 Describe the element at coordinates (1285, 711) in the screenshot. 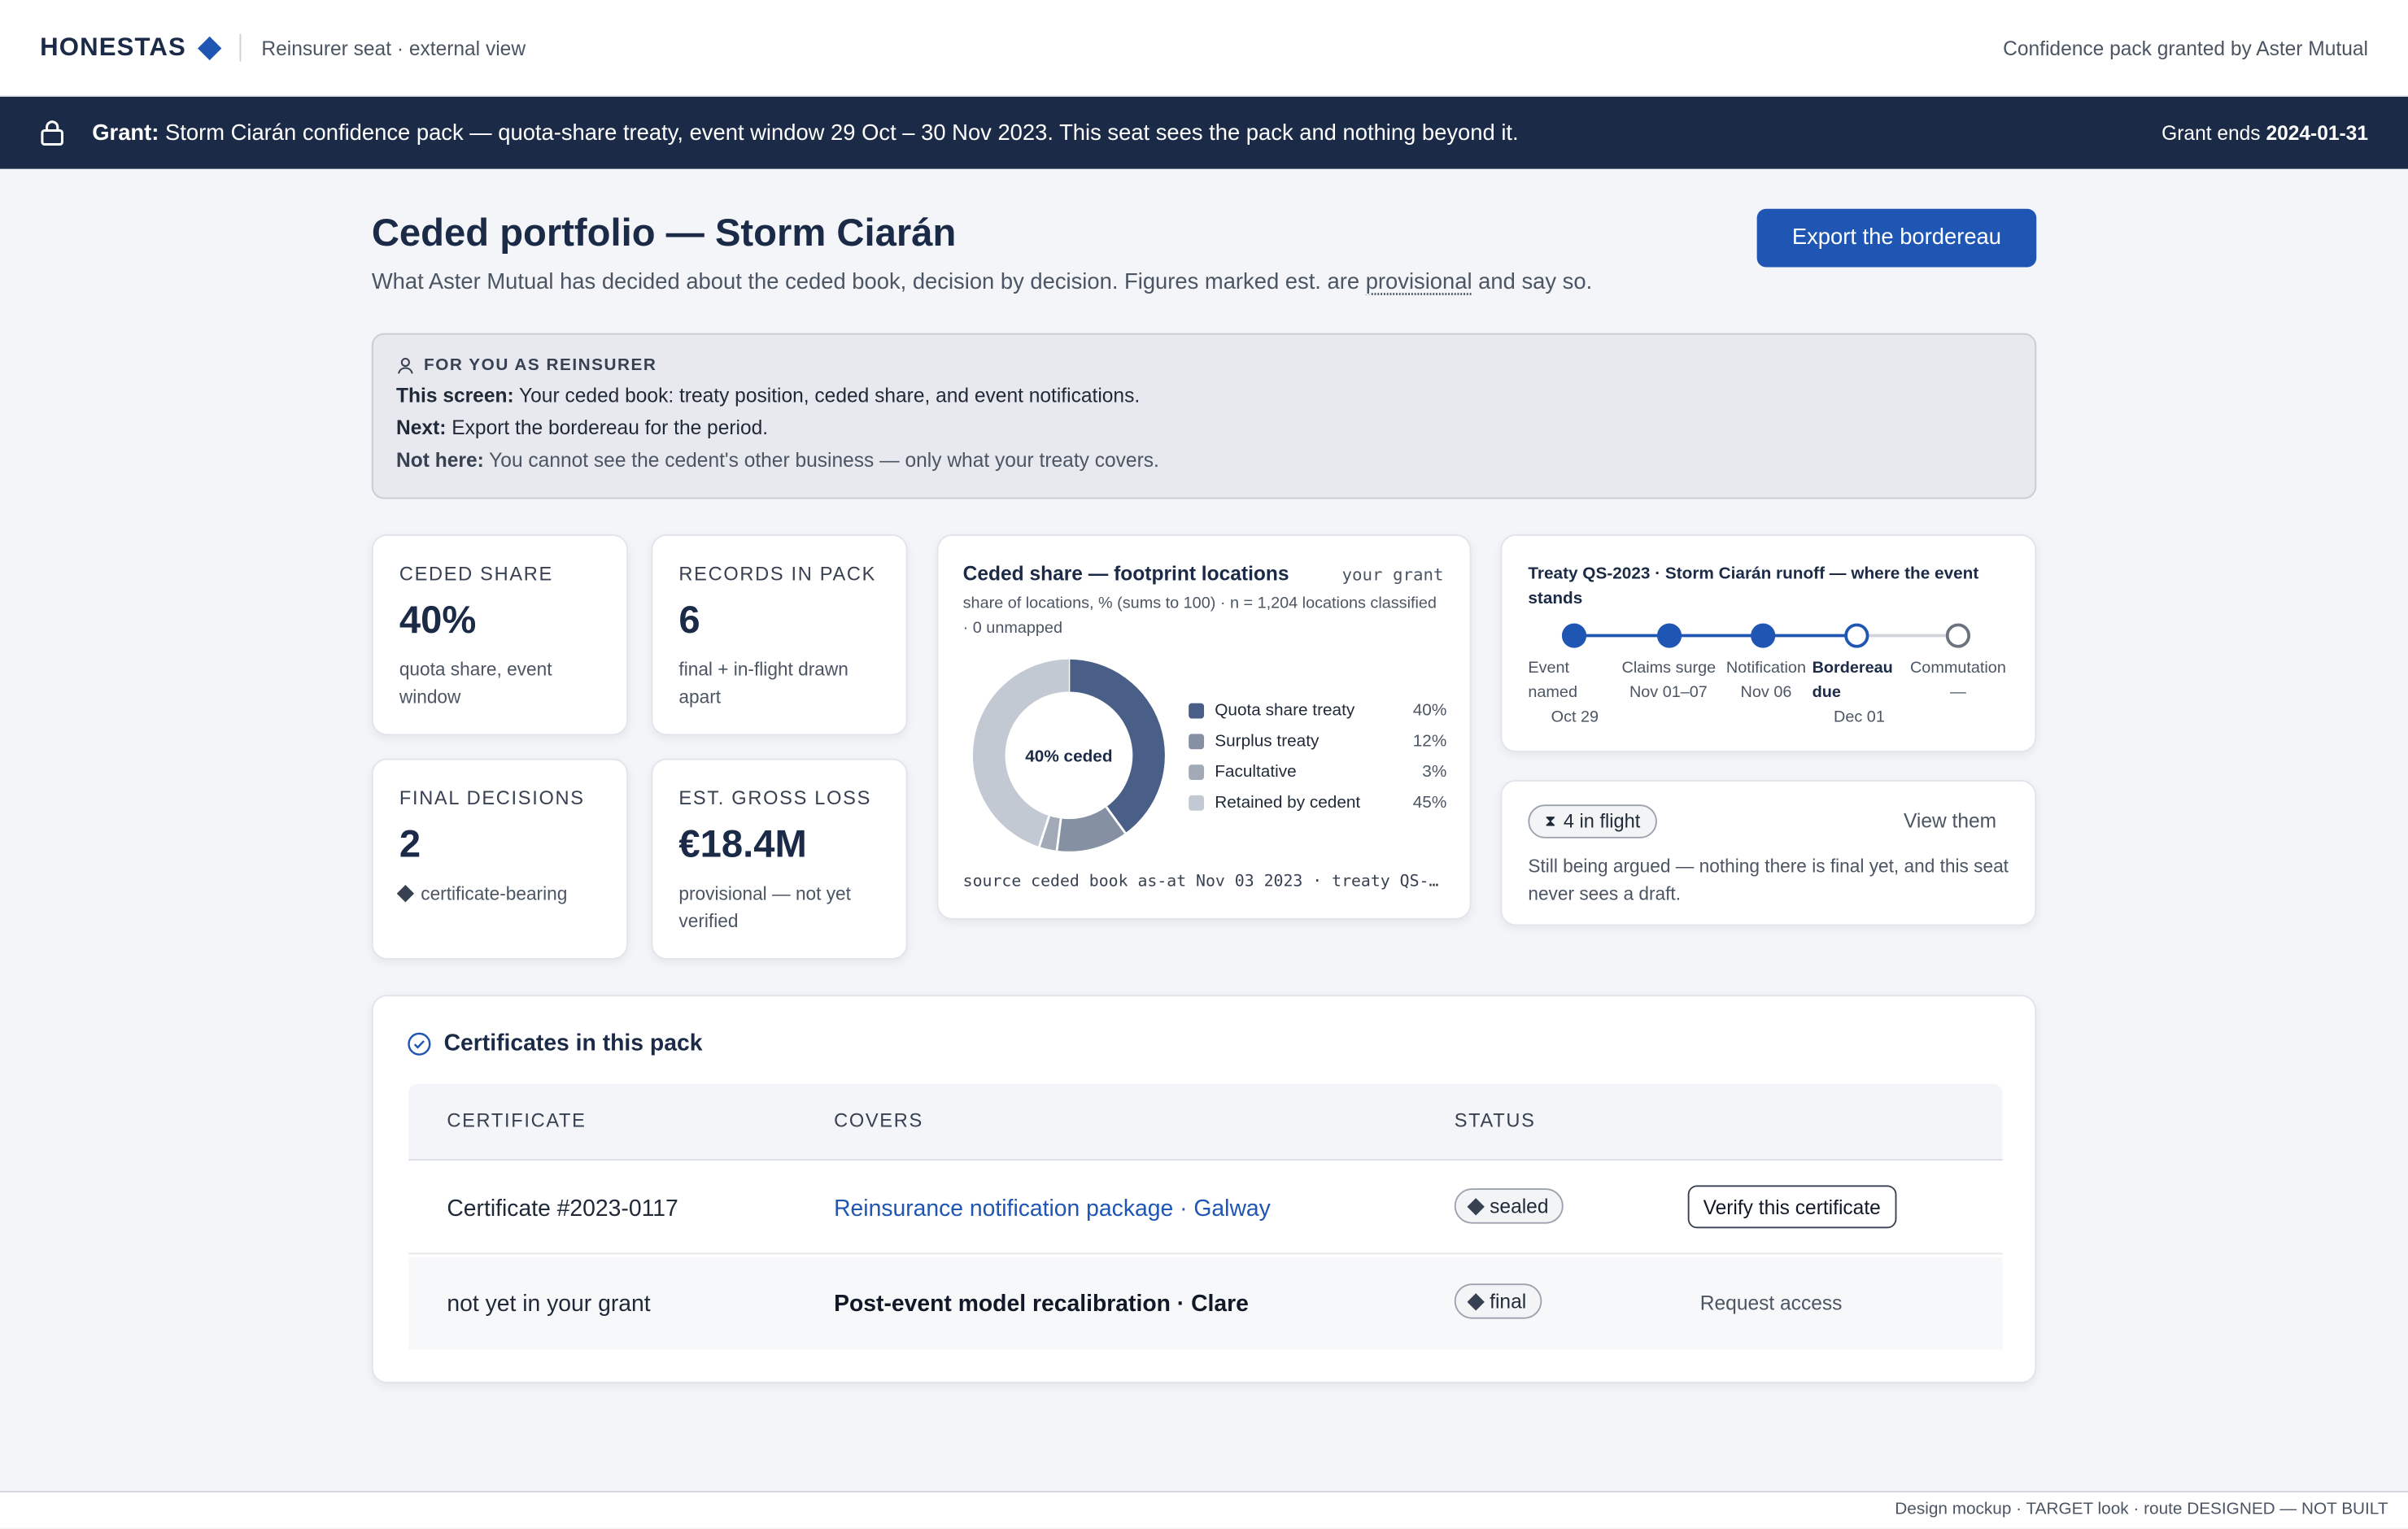

I see `legend-label: Quota share treaty` at that location.